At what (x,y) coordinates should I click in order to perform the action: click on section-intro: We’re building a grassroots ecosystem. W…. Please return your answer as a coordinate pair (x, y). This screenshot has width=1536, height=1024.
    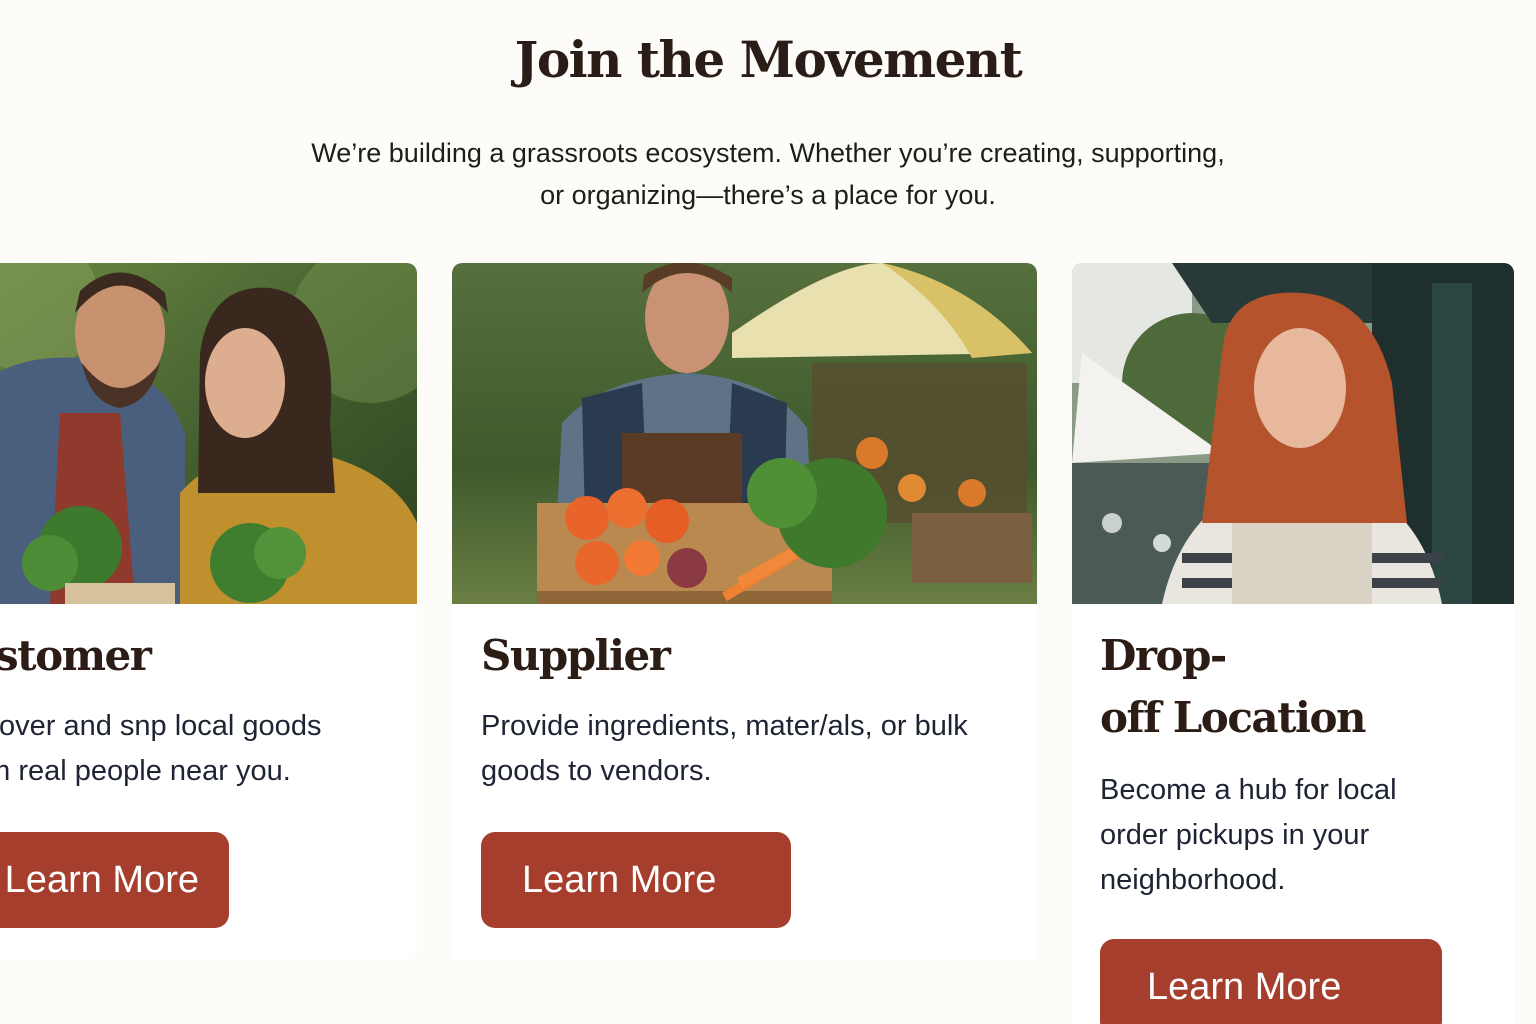
    Looking at the image, I should click on (768, 174).